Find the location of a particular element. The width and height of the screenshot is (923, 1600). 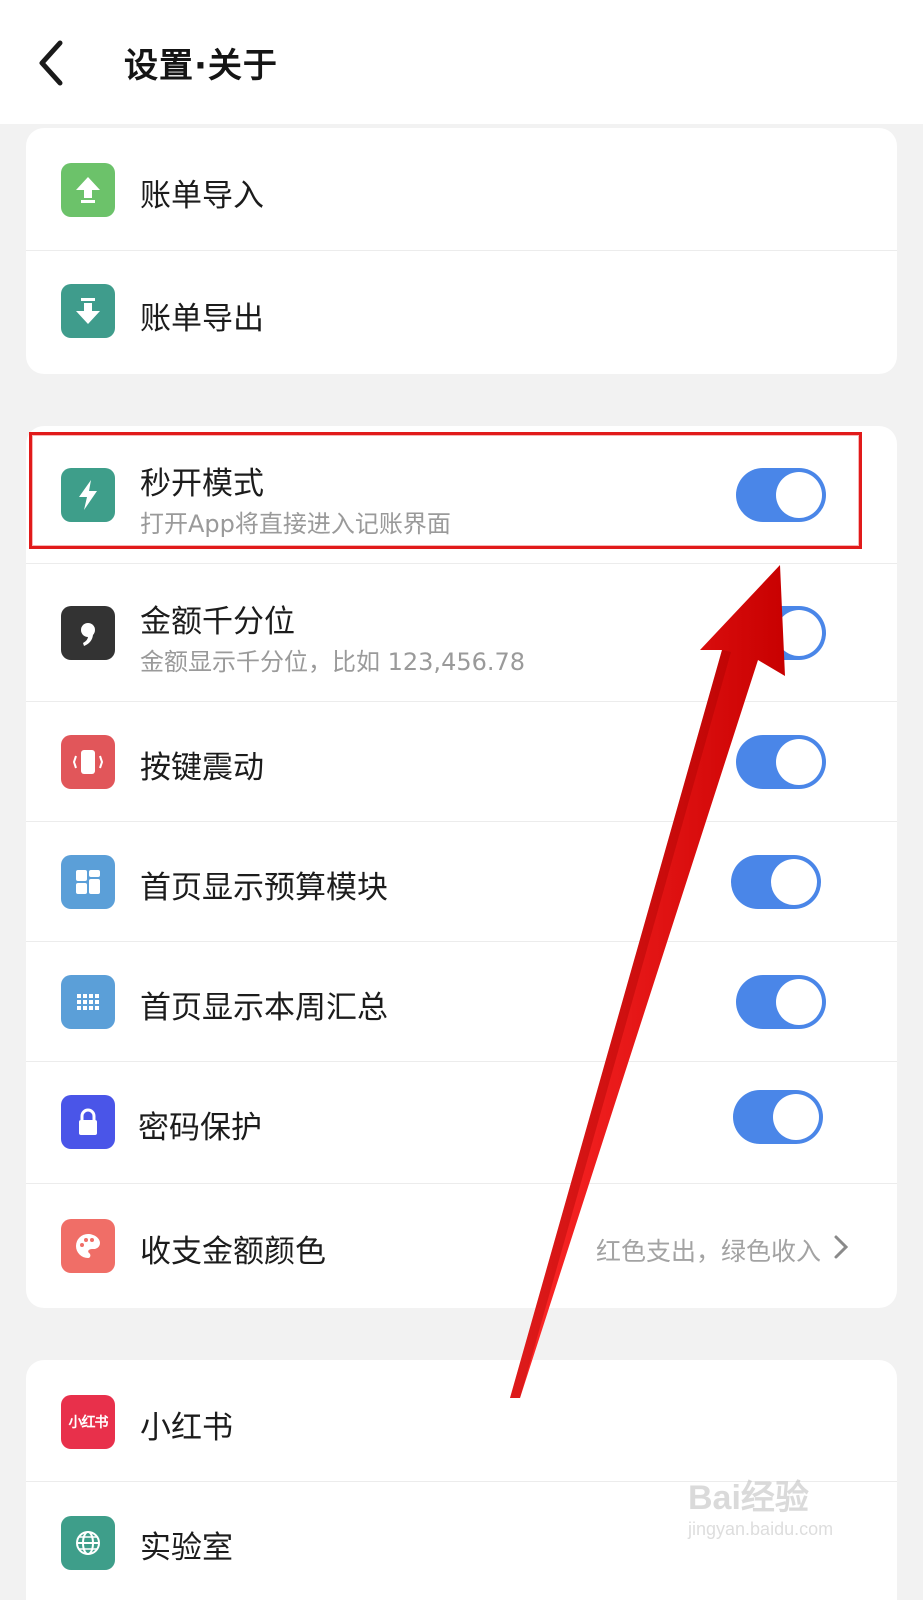

setting-home-budget: 首页显示预算模块 is located at coordinates (461, 882).